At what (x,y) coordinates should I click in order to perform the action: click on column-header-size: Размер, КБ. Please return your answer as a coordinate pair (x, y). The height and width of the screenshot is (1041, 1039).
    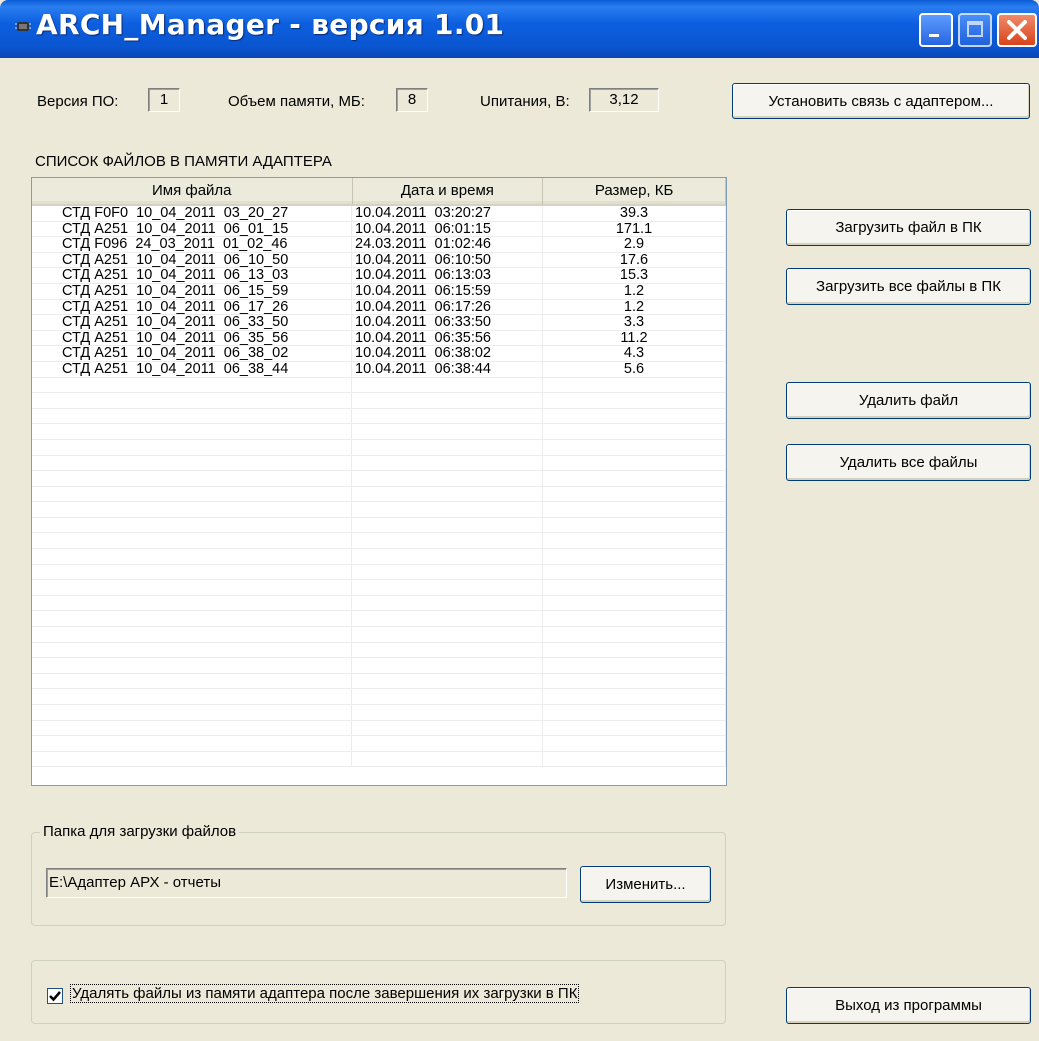
    Looking at the image, I should click on (634, 192).